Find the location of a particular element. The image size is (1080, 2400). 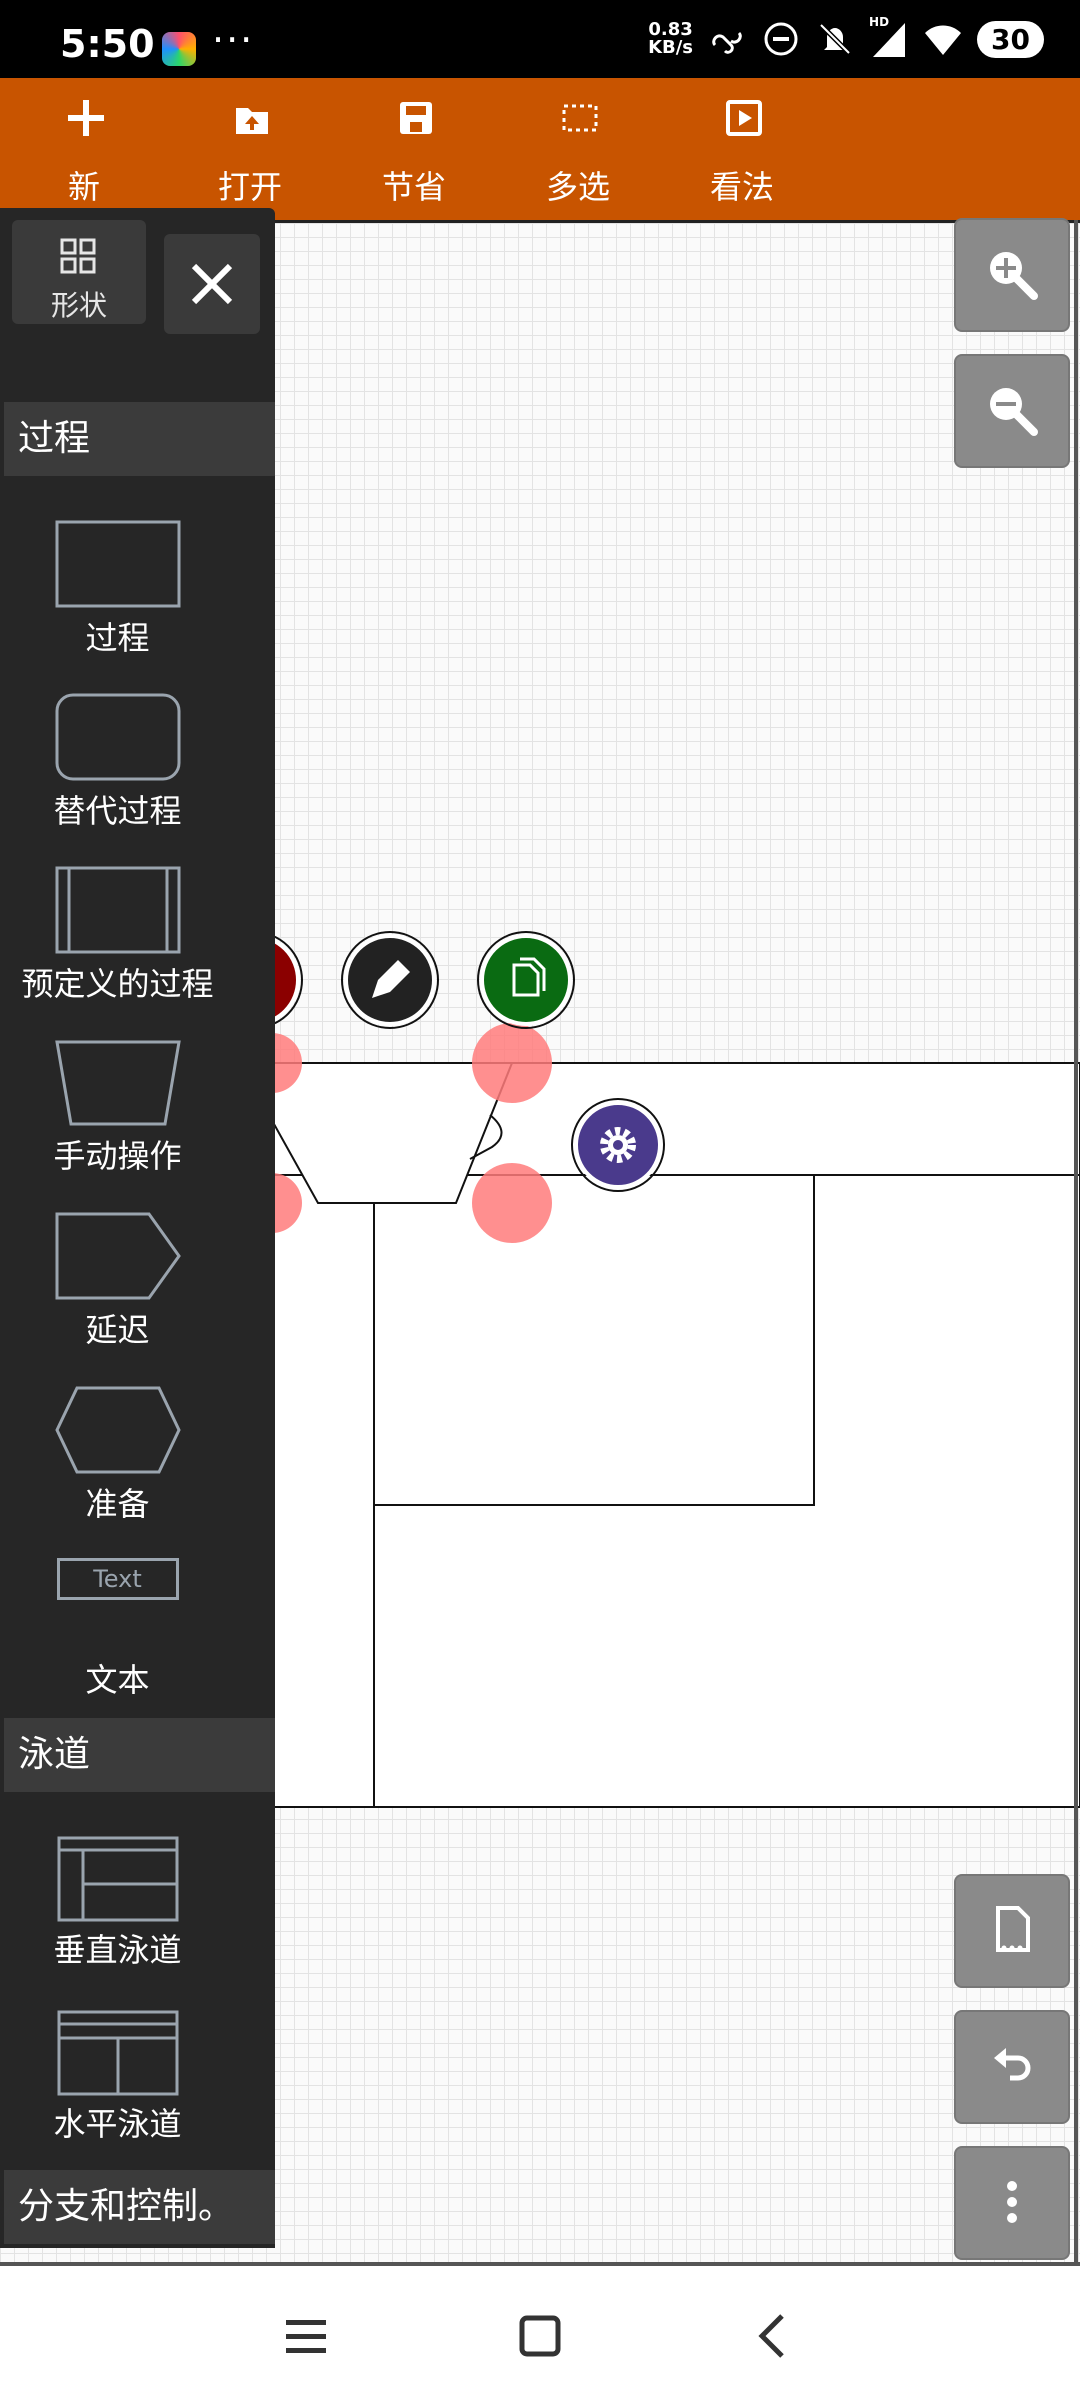

status-bar: 5:50 ··· 0.83 KB/s HD 30 is located at coordinates (540, 39).